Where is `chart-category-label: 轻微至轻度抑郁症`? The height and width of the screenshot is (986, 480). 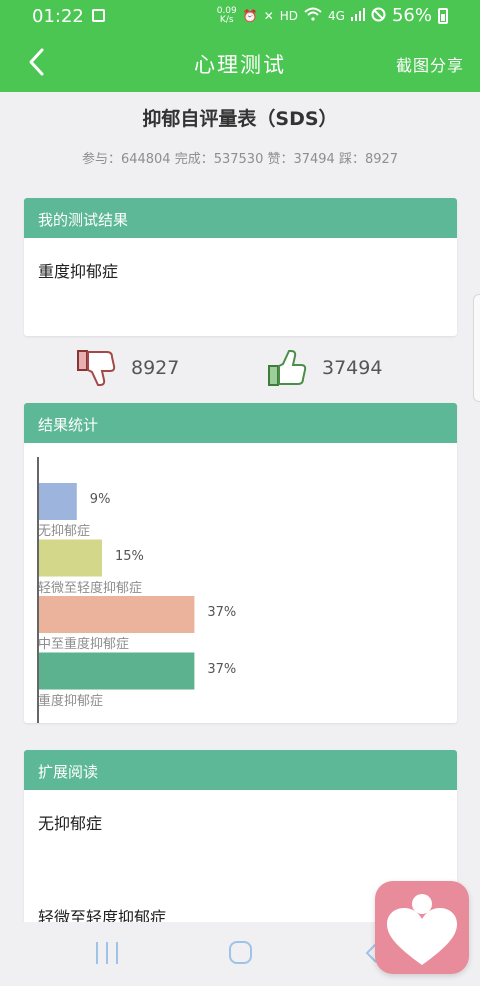
chart-category-label: 轻微至轻度抑郁症 is located at coordinates (90, 588).